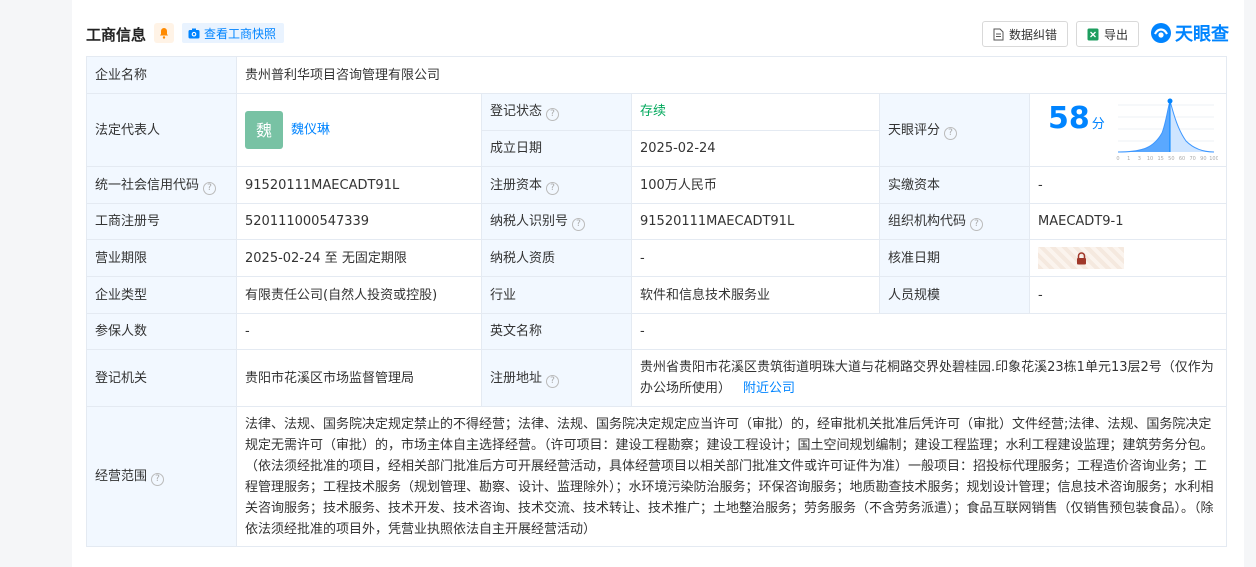 This screenshot has height=567, width=1256. I want to click on view-snapshot-button: 查看工商快照, so click(233, 33).